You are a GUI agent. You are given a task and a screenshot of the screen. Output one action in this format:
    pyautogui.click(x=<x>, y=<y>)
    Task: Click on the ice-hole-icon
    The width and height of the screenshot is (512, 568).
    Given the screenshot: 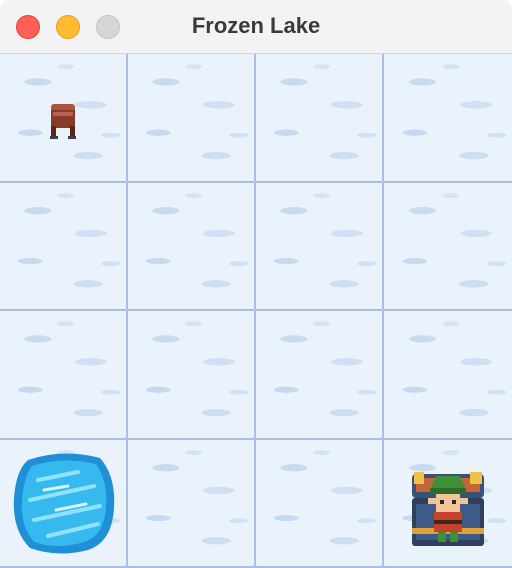 What is the action you would take?
    pyautogui.click(x=64, y=503)
    